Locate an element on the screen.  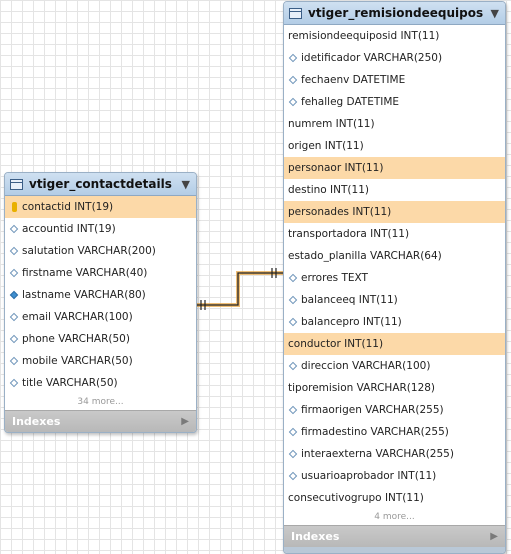
table-bottom-strip is located at coordinates (394, 550).